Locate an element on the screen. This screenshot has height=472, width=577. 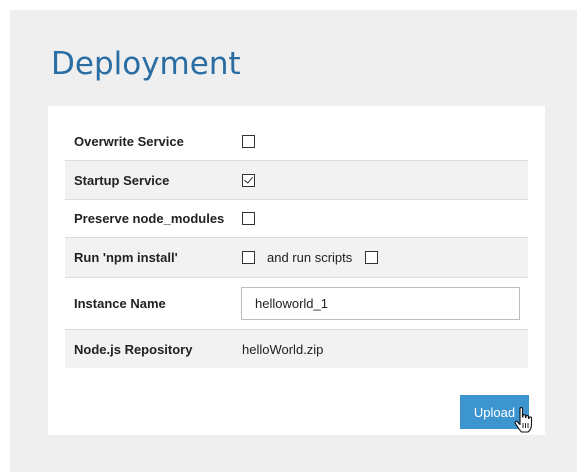
instance-name-input is located at coordinates (380, 303).